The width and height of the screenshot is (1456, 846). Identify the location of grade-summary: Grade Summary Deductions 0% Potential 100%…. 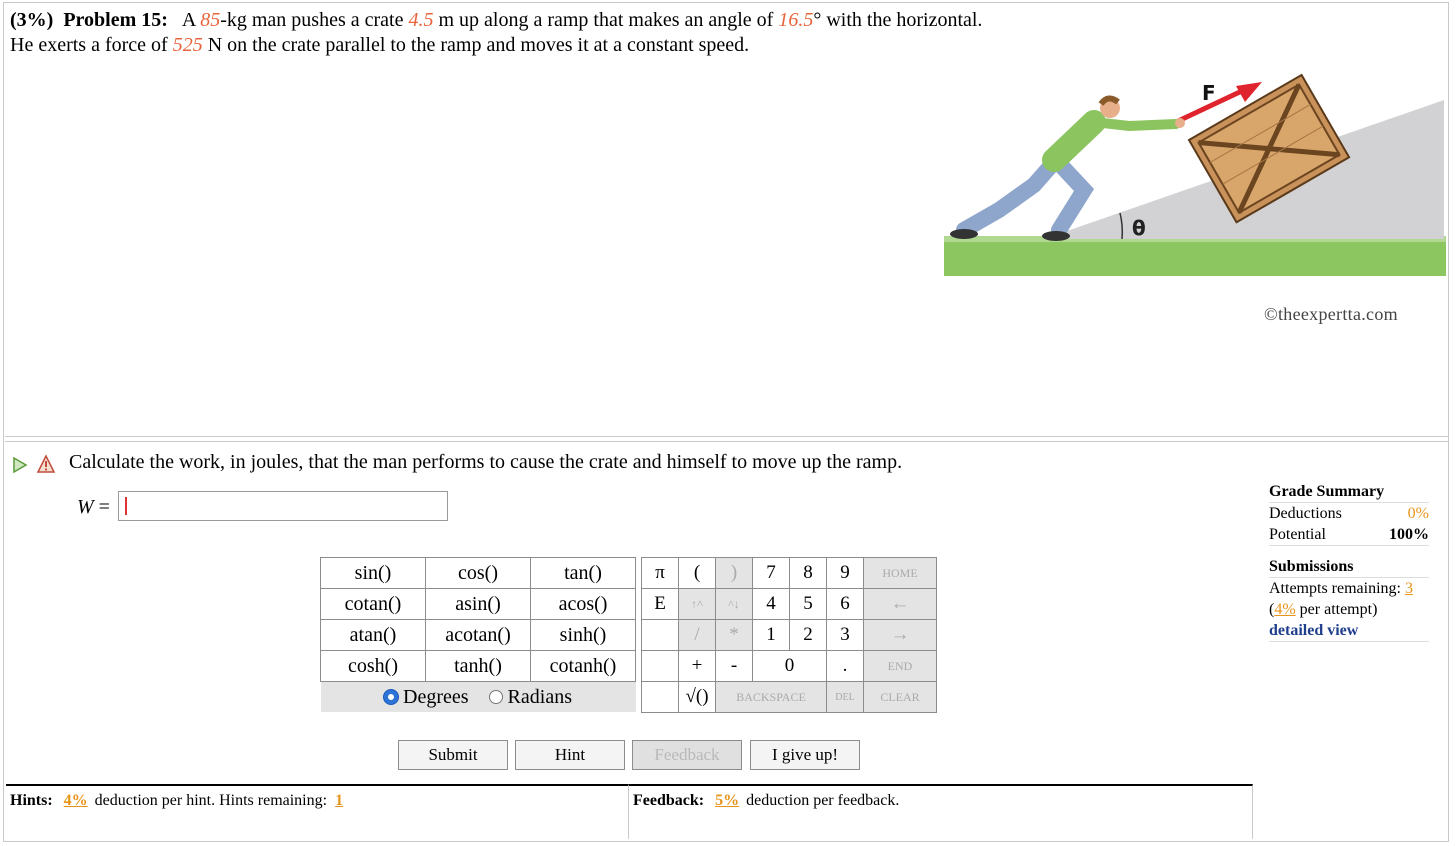
(1349, 561).